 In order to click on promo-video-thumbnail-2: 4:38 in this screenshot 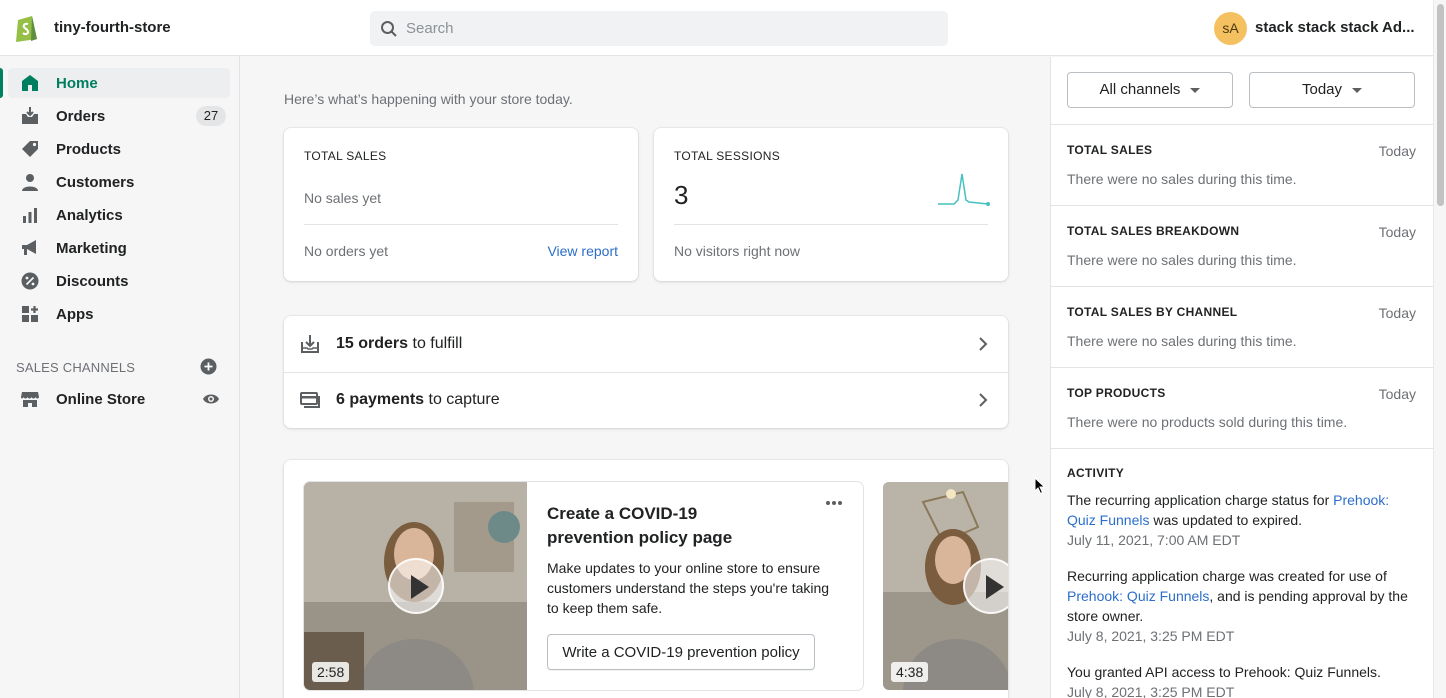, I will do `click(945, 586)`.